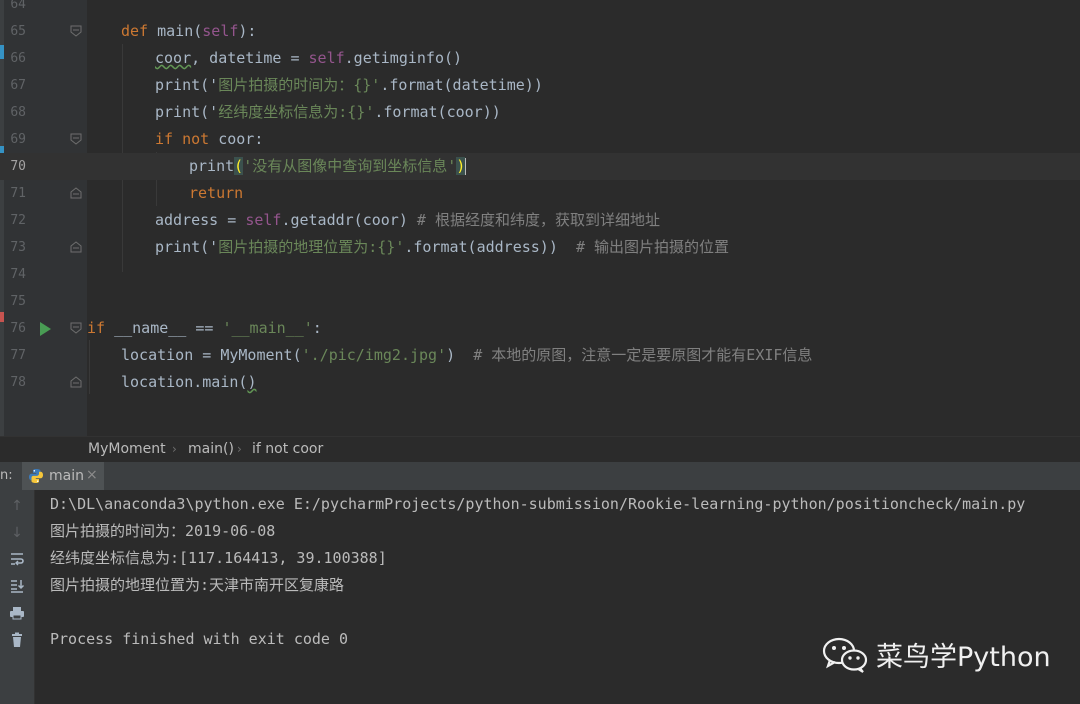  What do you see at coordinates (350, 166) in the screenshot?
I see `code-token: '没有从图像中查询到坐标信息'` at bounding box center [350, 166].